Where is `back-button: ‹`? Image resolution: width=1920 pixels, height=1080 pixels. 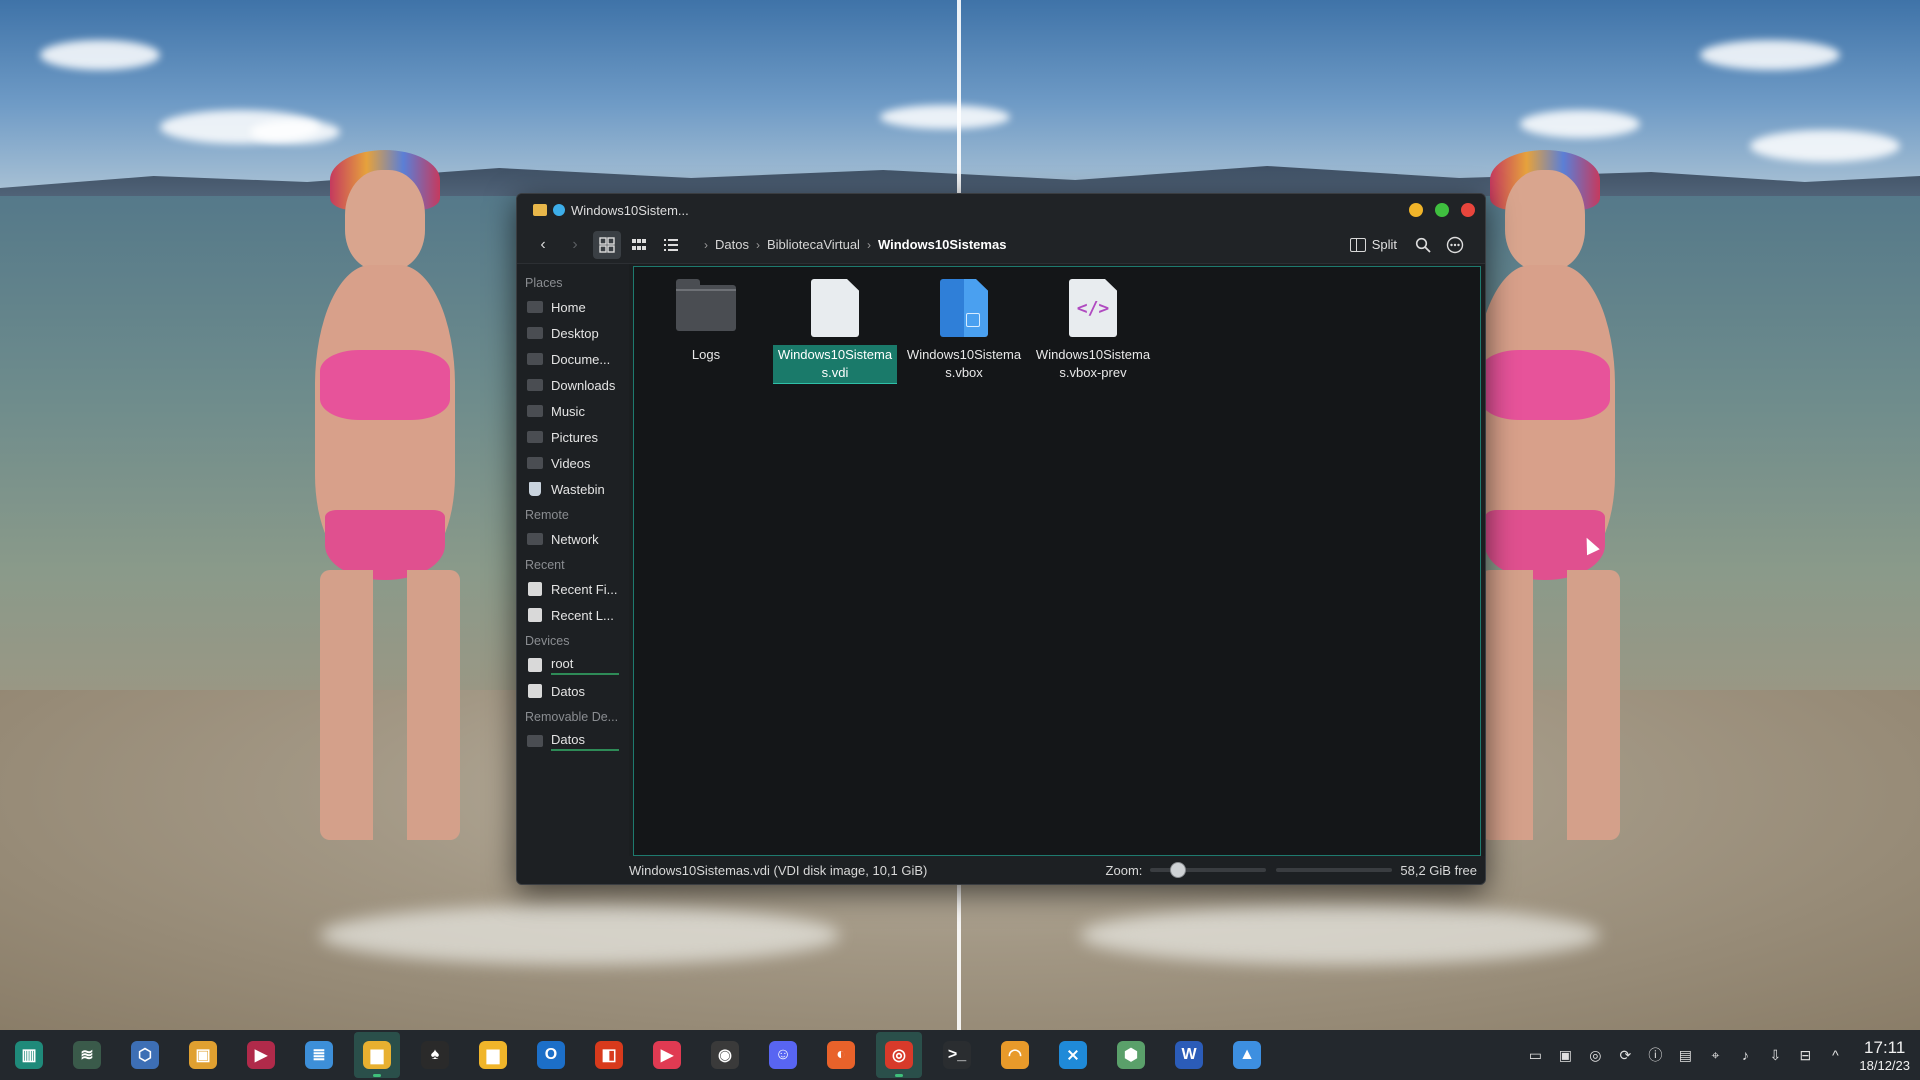 back-button: ‹ is located at coordinates (543, 245).